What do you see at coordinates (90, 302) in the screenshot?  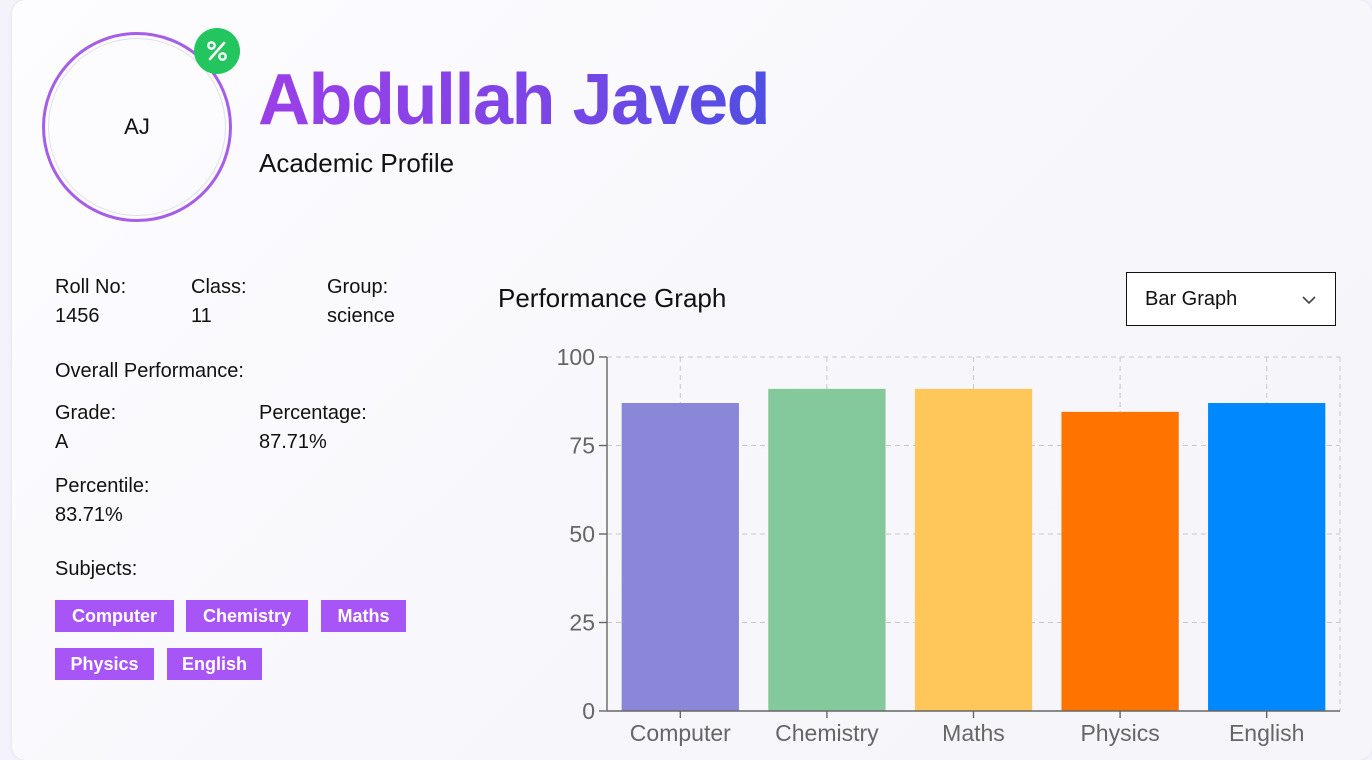 I see `roll-field: Roll No: 1456` at bounding box center [90, 302].